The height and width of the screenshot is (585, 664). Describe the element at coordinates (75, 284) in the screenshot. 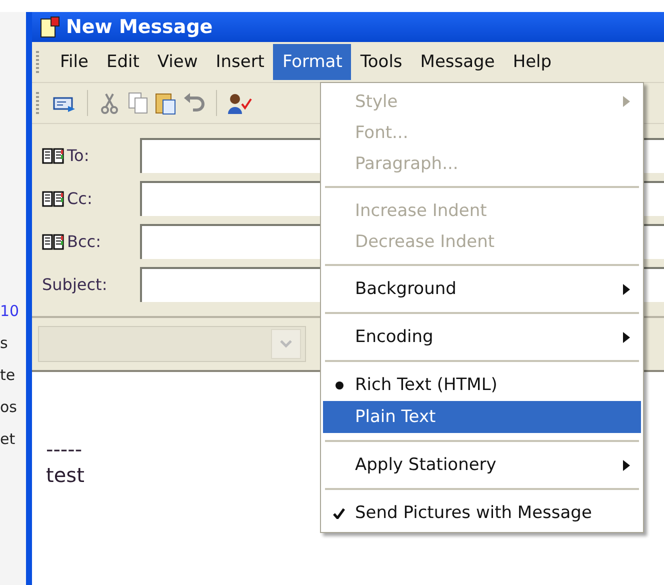

I see `field-label: Subject:` at that location.